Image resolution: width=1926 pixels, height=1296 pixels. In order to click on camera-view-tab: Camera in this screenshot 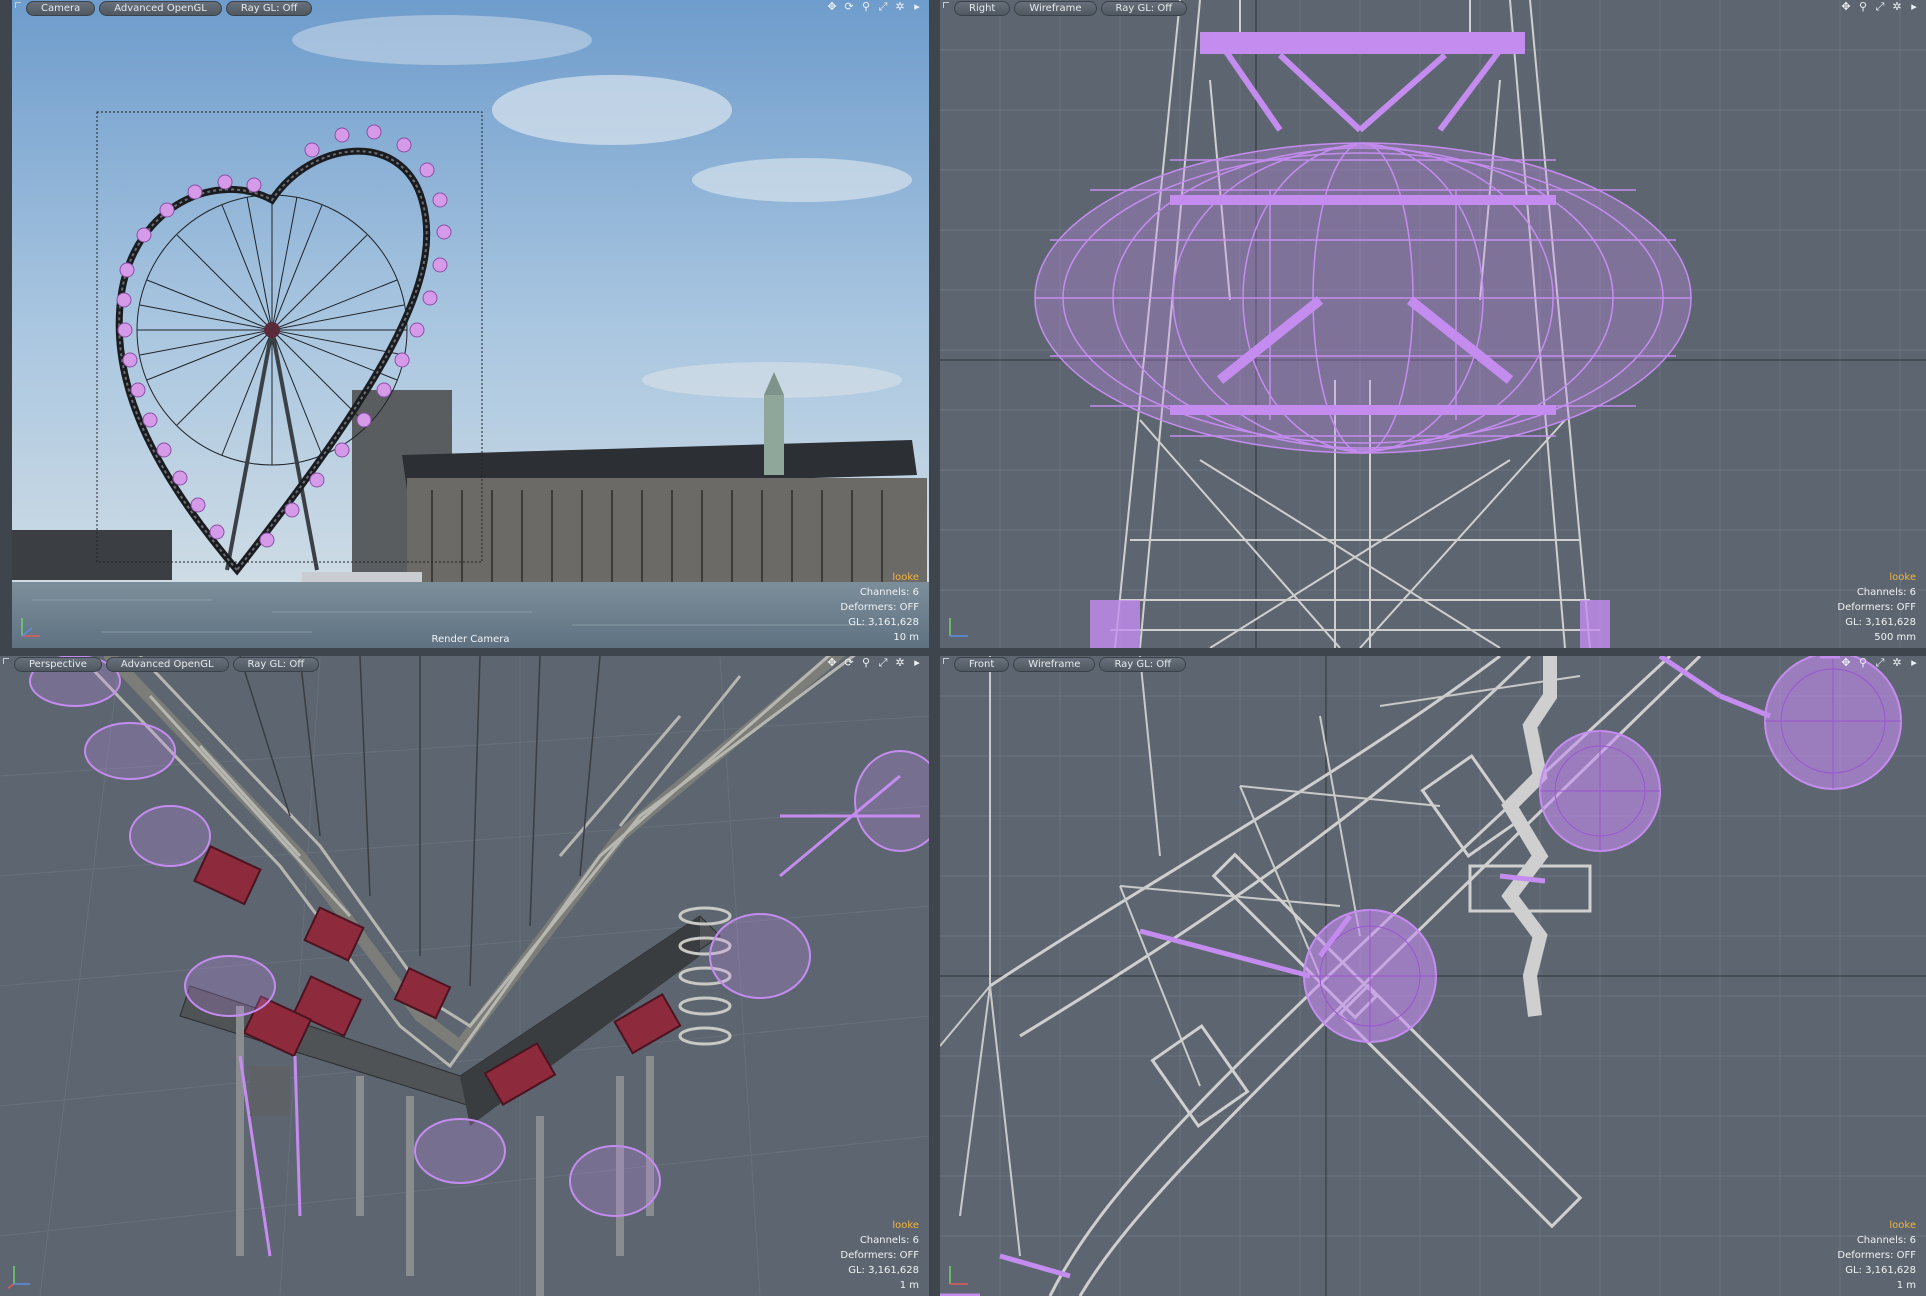, I will do `click(61, 8)`.